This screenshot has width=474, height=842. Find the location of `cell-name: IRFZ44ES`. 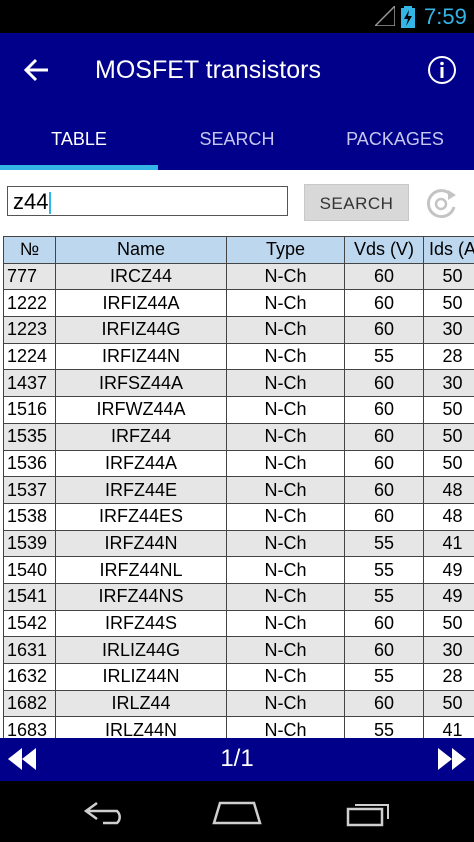

cell-name: IRFZ44ES is located at coordinates (141, 516).